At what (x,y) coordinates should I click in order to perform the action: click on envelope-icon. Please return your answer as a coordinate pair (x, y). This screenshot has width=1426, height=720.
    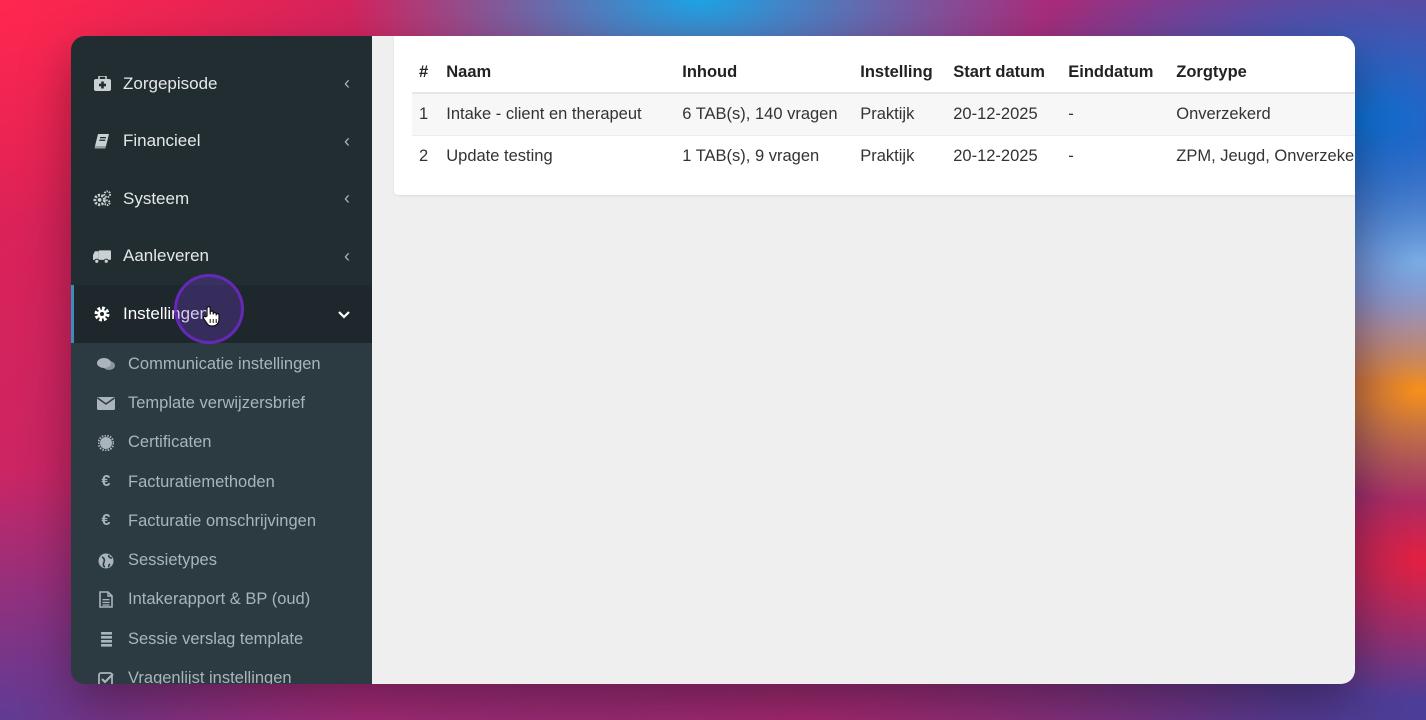
    Looking at the image, I should click on (106, 403).